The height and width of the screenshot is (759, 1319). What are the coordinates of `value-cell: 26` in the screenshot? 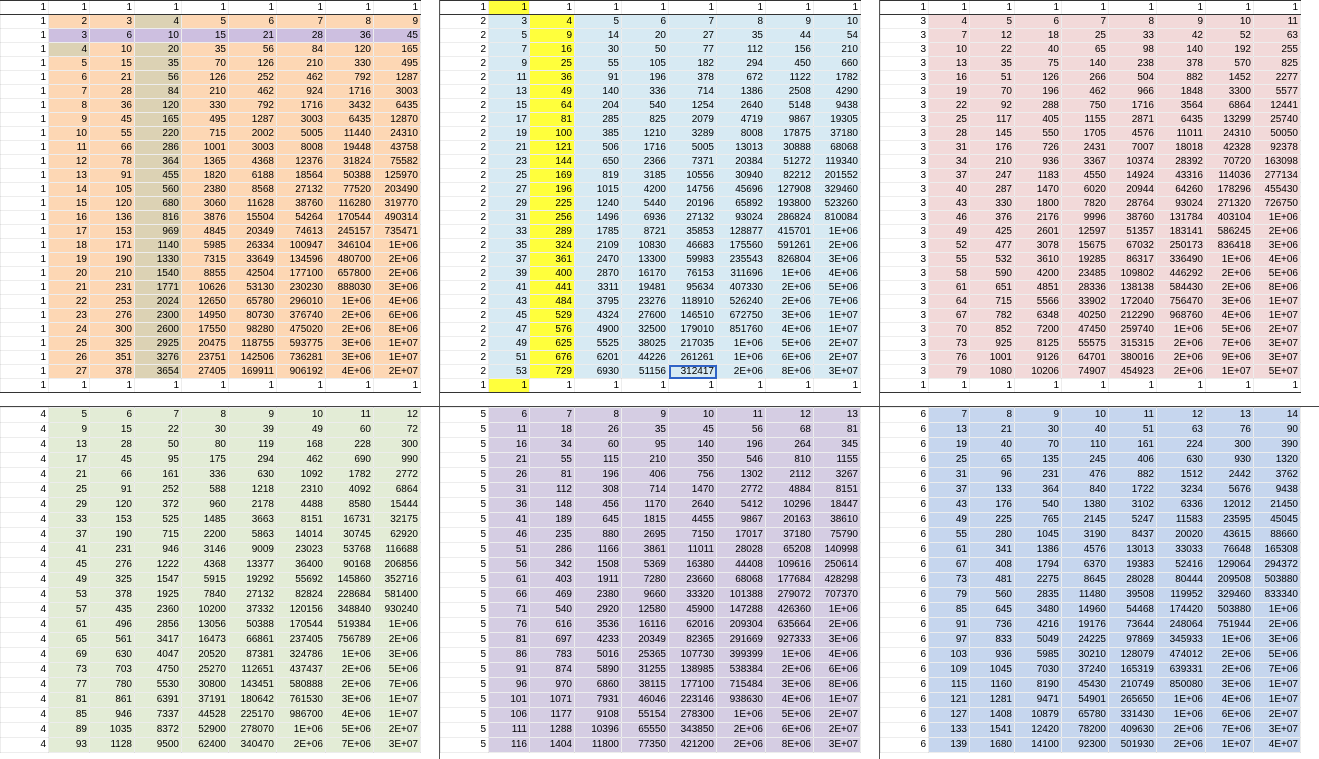 It's located at (509, 475).